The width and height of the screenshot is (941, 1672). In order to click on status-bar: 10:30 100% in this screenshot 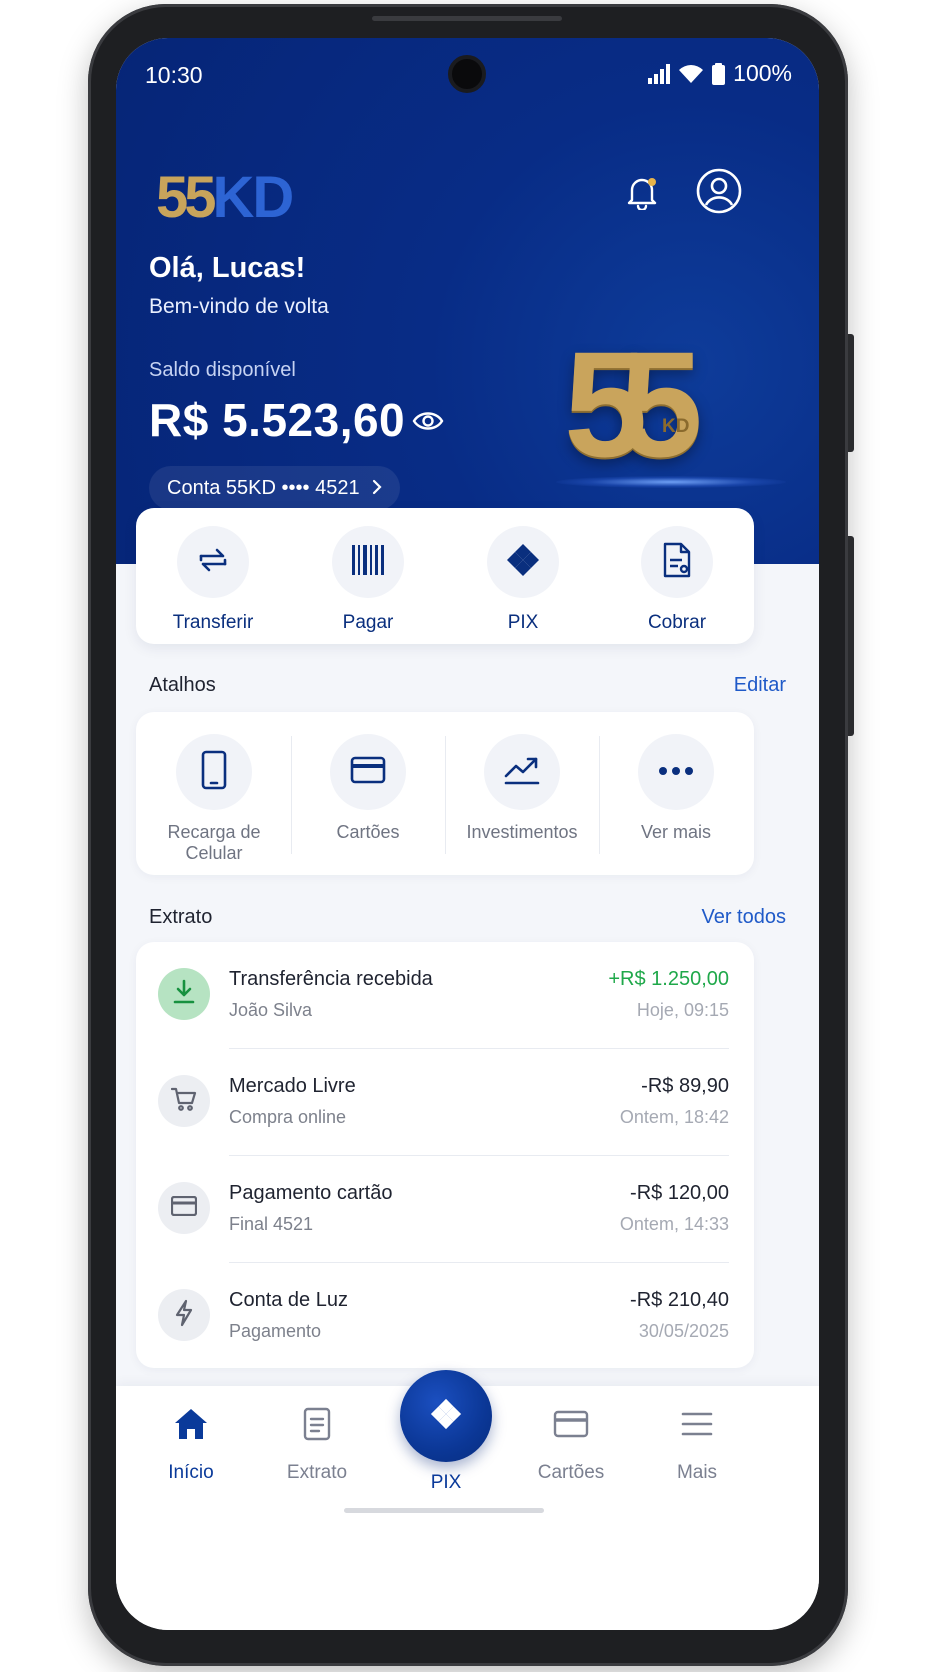, I will do `click(467, 77)`.